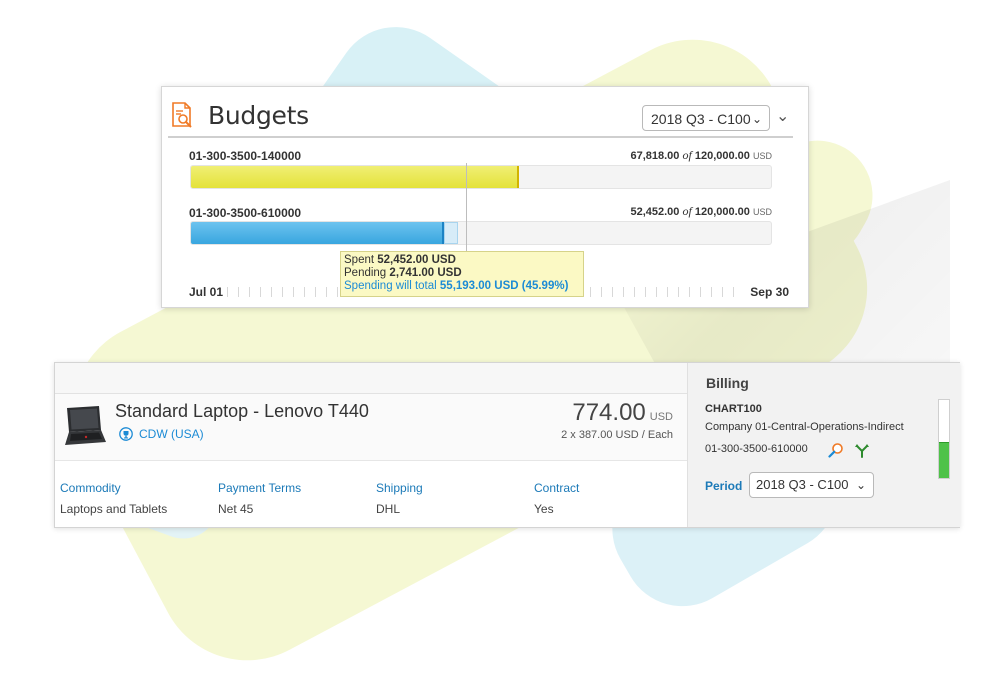  What do you see at coordinates (258, 115) in the screenshot?
I see `budgets-title: Budgets` at bounding box center [258, 115].